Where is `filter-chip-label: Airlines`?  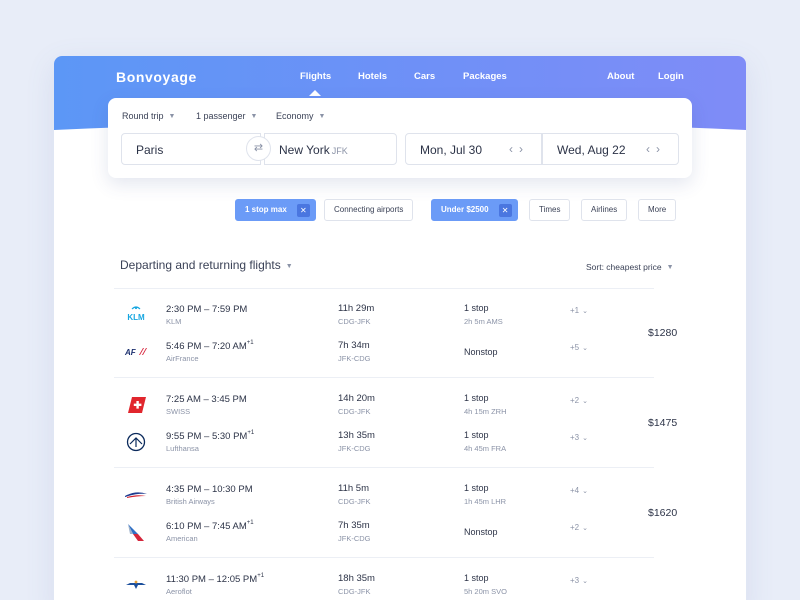 filter-chip-label: Airlines is located at coordinates (604, 209).